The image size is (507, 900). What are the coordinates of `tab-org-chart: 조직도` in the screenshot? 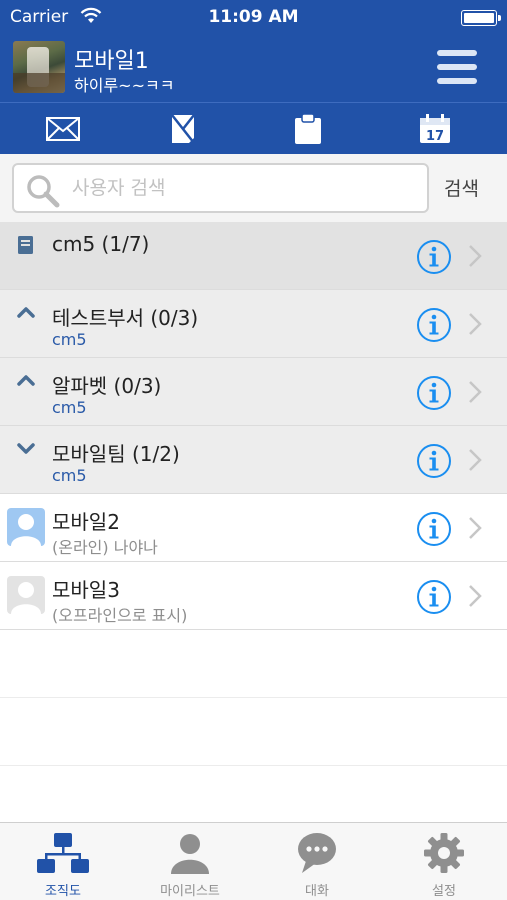 It's located at (63, 861).